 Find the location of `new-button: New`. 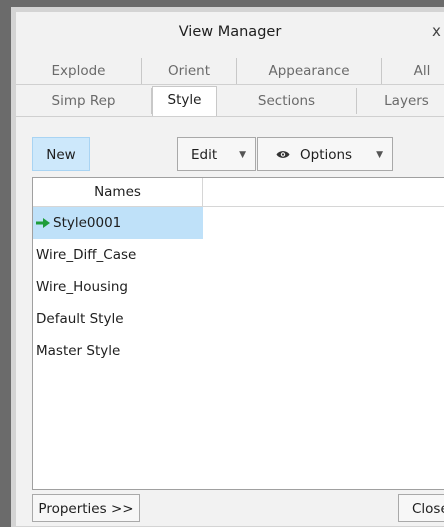

new-button: New is located at coordinates (61, 154).